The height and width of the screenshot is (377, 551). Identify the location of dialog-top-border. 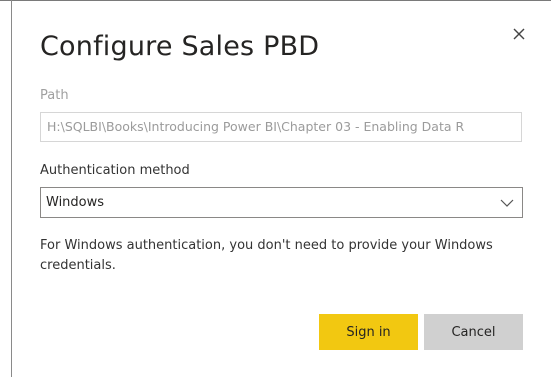
(275, 0).